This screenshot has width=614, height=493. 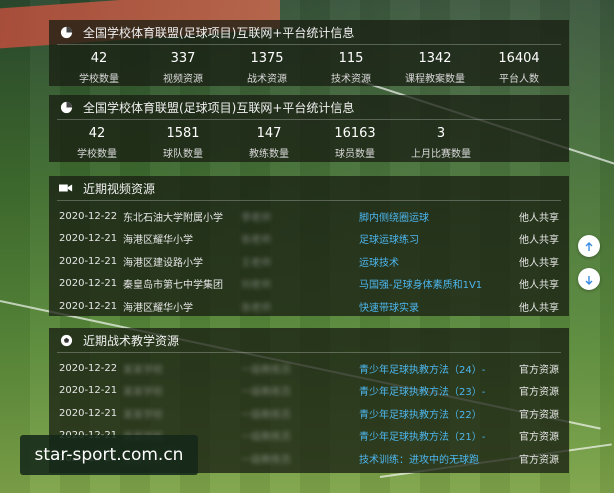 I want to click on item-school: 海港区建设路小学, so click(x=163, y=263).